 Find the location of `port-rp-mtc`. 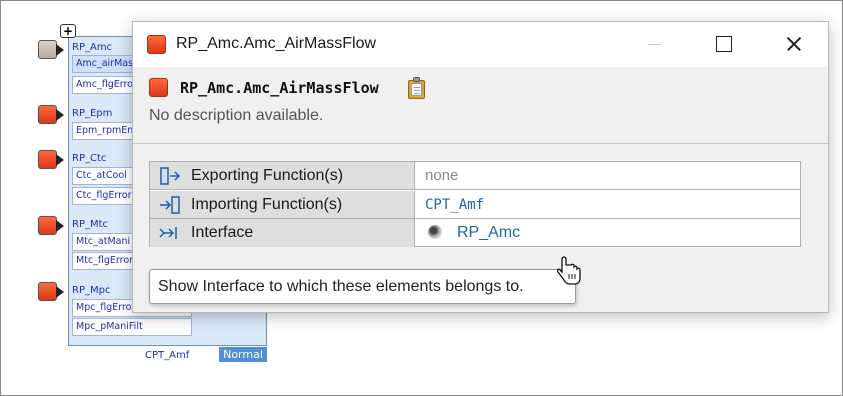

port-rp-mtc is located at coordinates (51, 226).